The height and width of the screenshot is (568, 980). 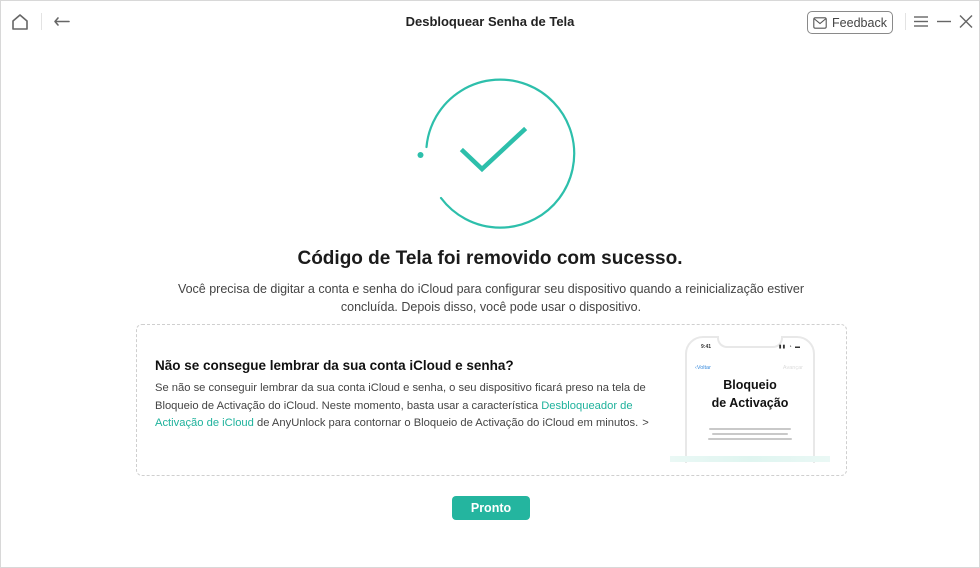 I want to click on minimize-icon, so click(x=944, y=21).